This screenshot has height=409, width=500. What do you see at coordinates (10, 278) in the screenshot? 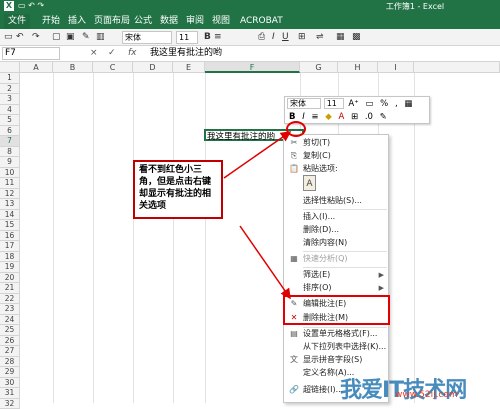
I see `row-header-20: 20` at bounding box center [10, 278].